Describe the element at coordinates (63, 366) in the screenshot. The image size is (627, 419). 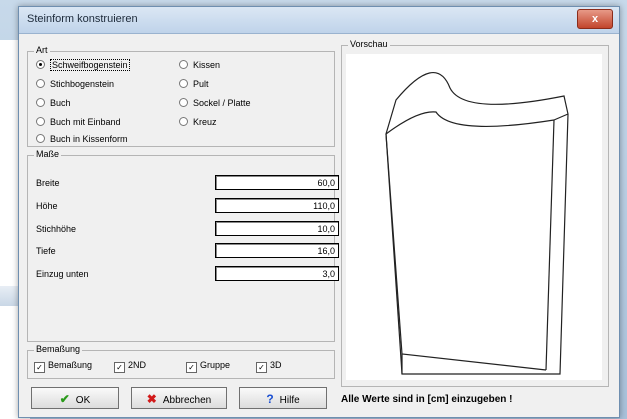
I see `check-bemassung: ✓ Bemaßung` at that location.